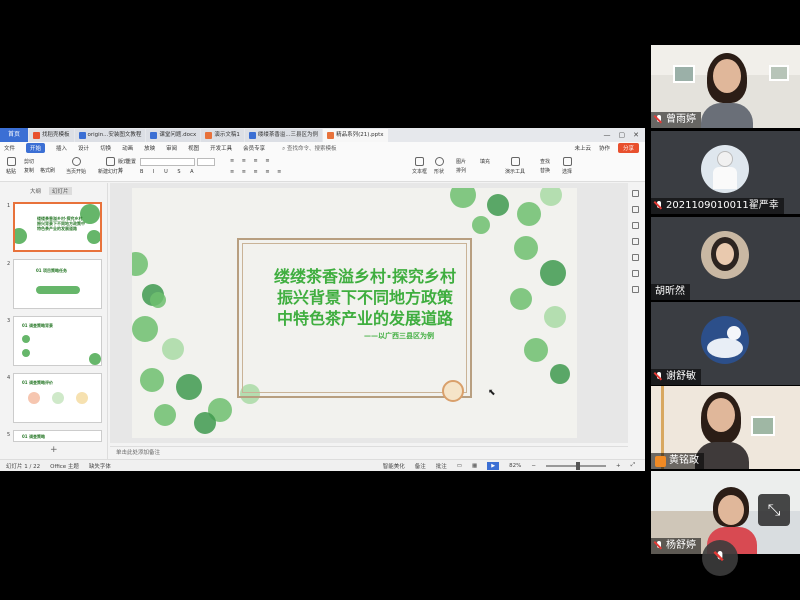 This screenshot has height=600, width=800. What do you see at coordinates (57, 341) in the screenshot?
I see `slide-thumbnail-3: 01 调查策略背景` at bounding box center [57, 341].